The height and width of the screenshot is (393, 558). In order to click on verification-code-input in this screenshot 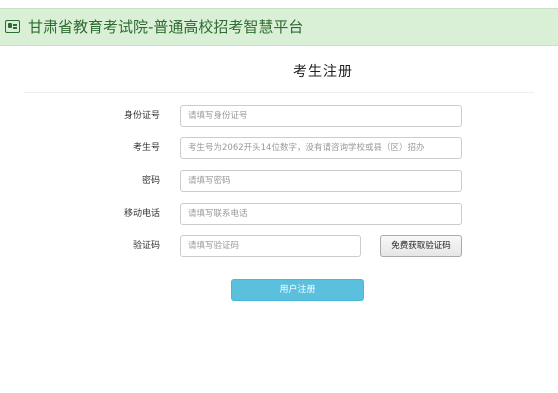, I will do `click(270, 246)`.